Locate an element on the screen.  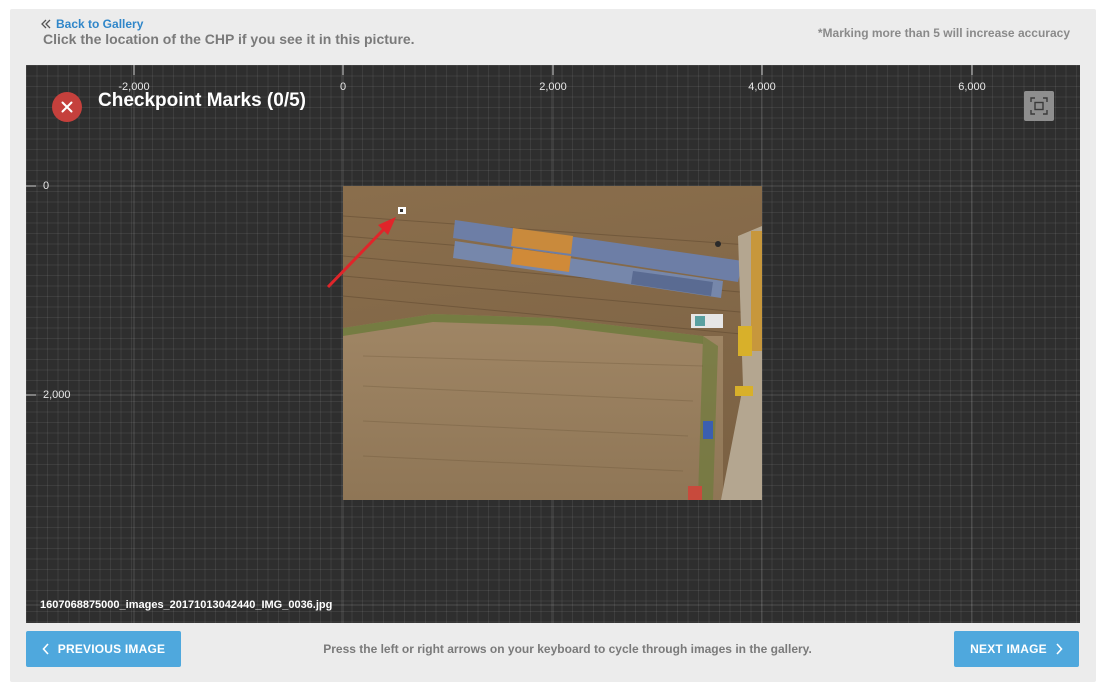
x-tick-label: 4,000 is located at coordinates (762, 87).